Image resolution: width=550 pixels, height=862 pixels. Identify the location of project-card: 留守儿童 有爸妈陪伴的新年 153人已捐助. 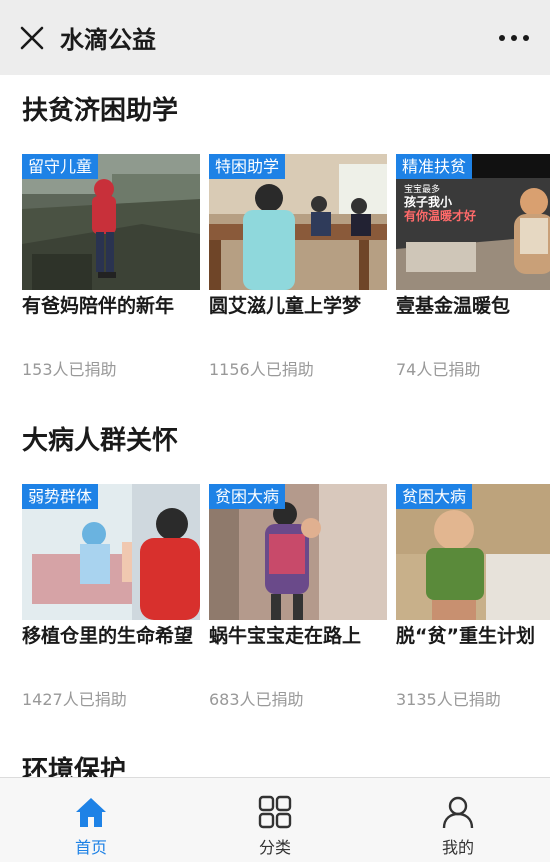
(111, 266).